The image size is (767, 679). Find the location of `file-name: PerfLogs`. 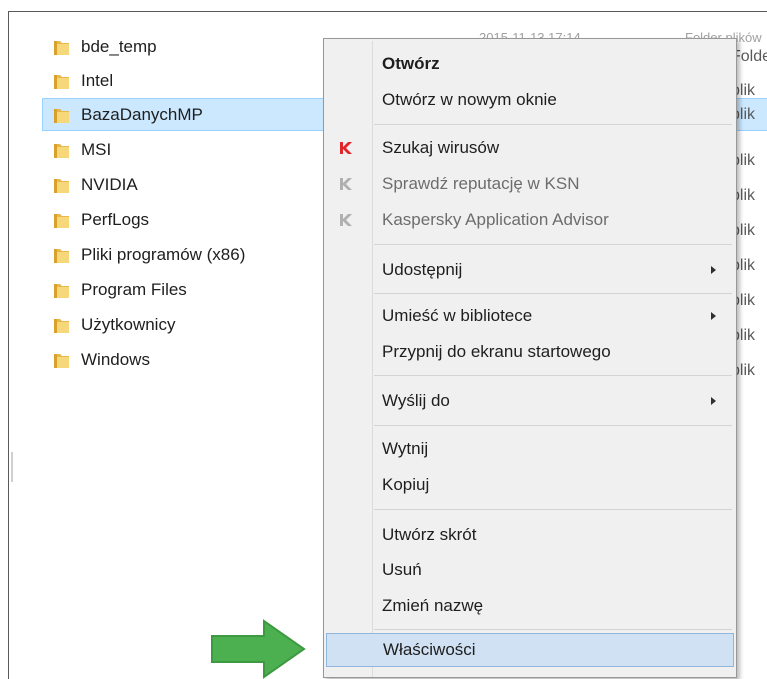

file-name: PerfLogs is located at coordinates (115, 219).